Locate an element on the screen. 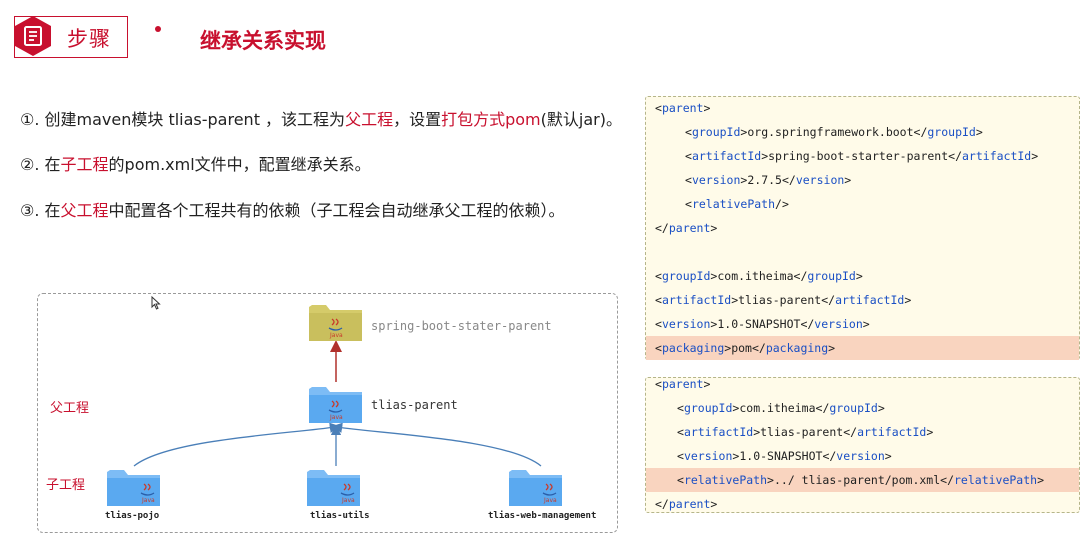 The image size is (1081, 534). child-label-utils: tlias-utils is located at coordinates (340, 516).